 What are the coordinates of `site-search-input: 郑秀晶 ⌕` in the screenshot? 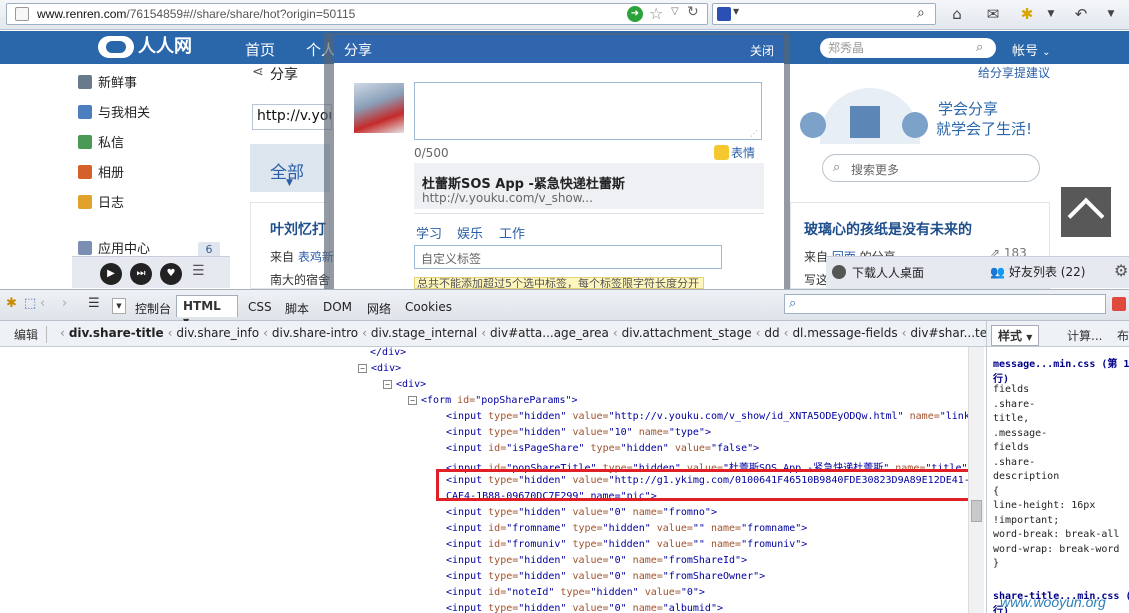 It's located at (908, 48).